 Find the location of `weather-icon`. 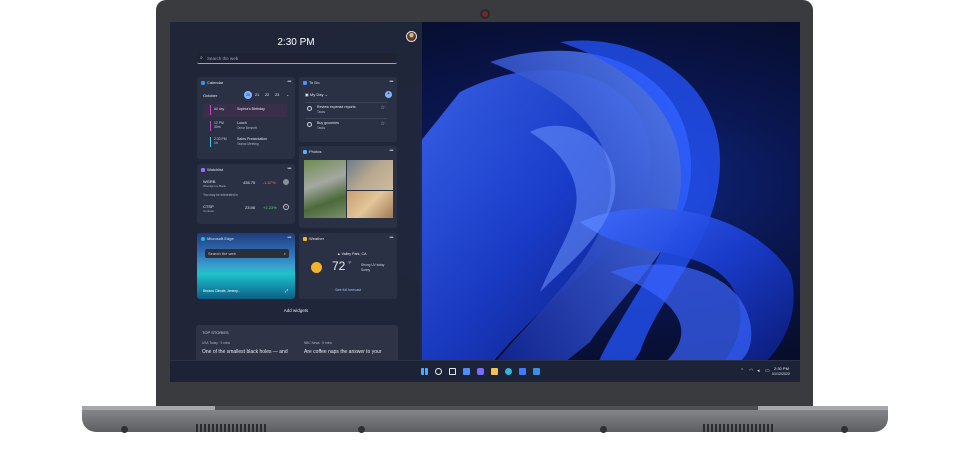

weather-icon is located at coordinates (305, 238).